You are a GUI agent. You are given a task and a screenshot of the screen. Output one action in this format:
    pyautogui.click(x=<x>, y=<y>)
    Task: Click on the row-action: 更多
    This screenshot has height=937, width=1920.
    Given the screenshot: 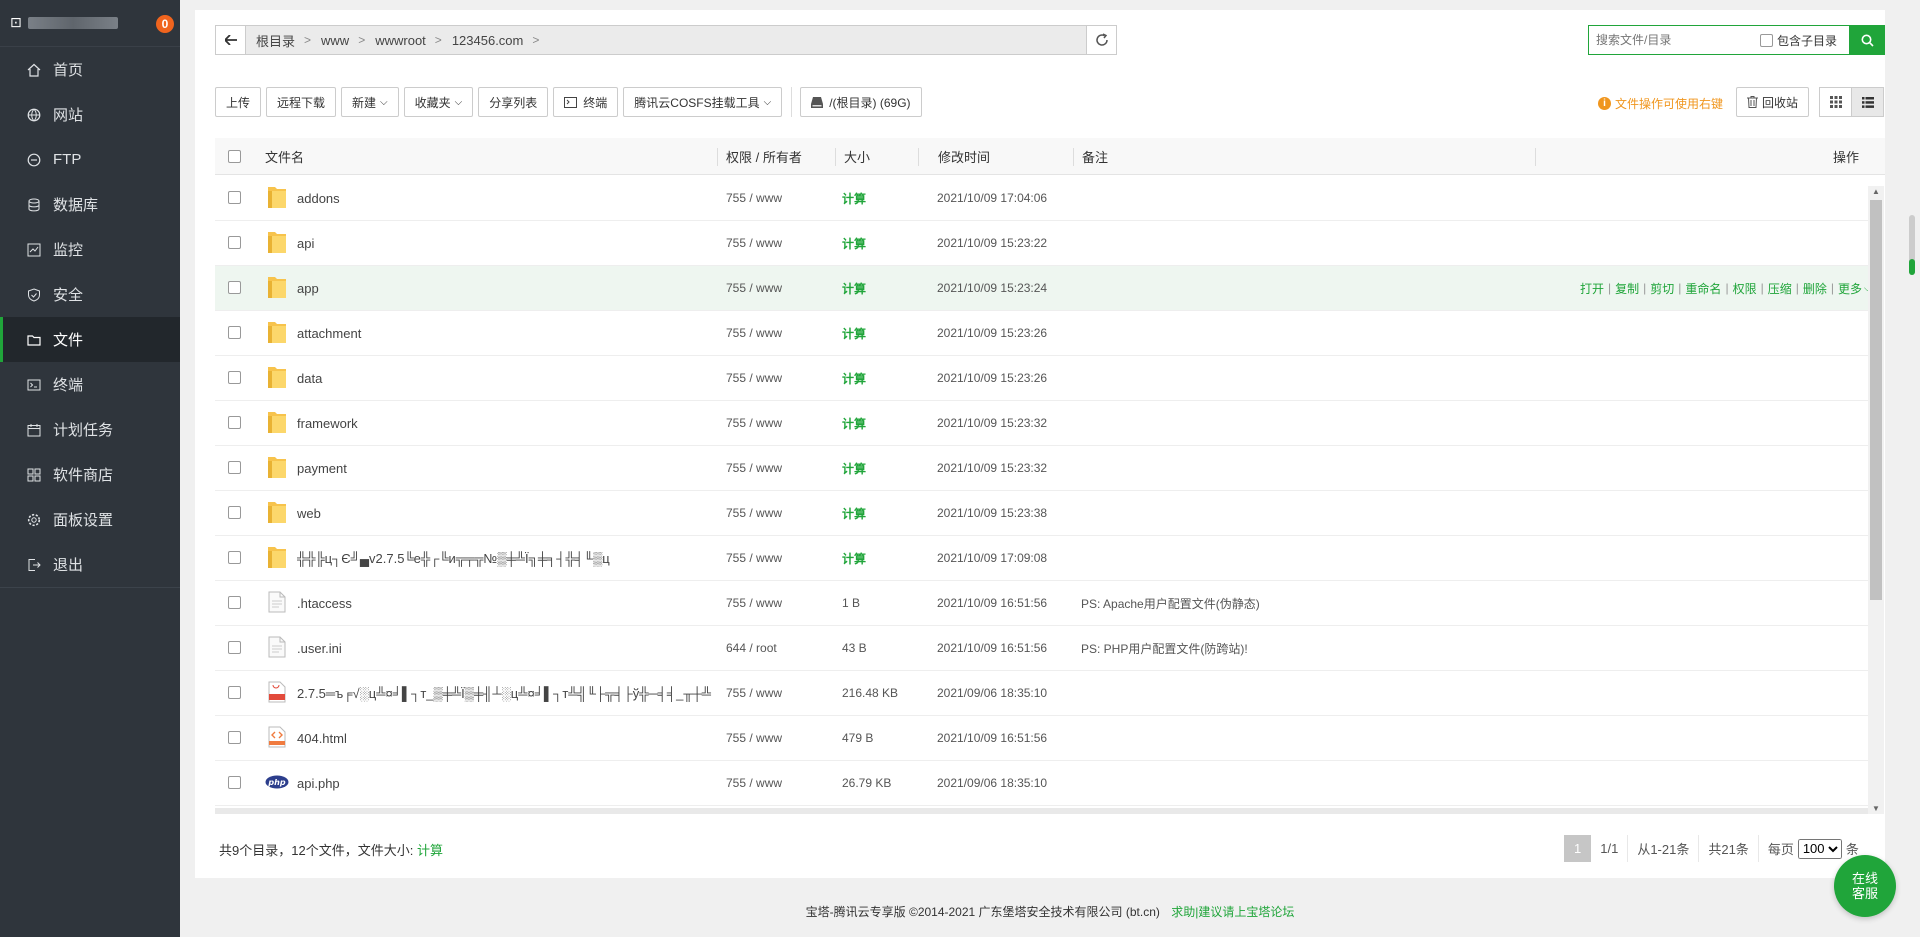 What is the action you would take?
    pyautogui.click(x=1850, y=288)
    